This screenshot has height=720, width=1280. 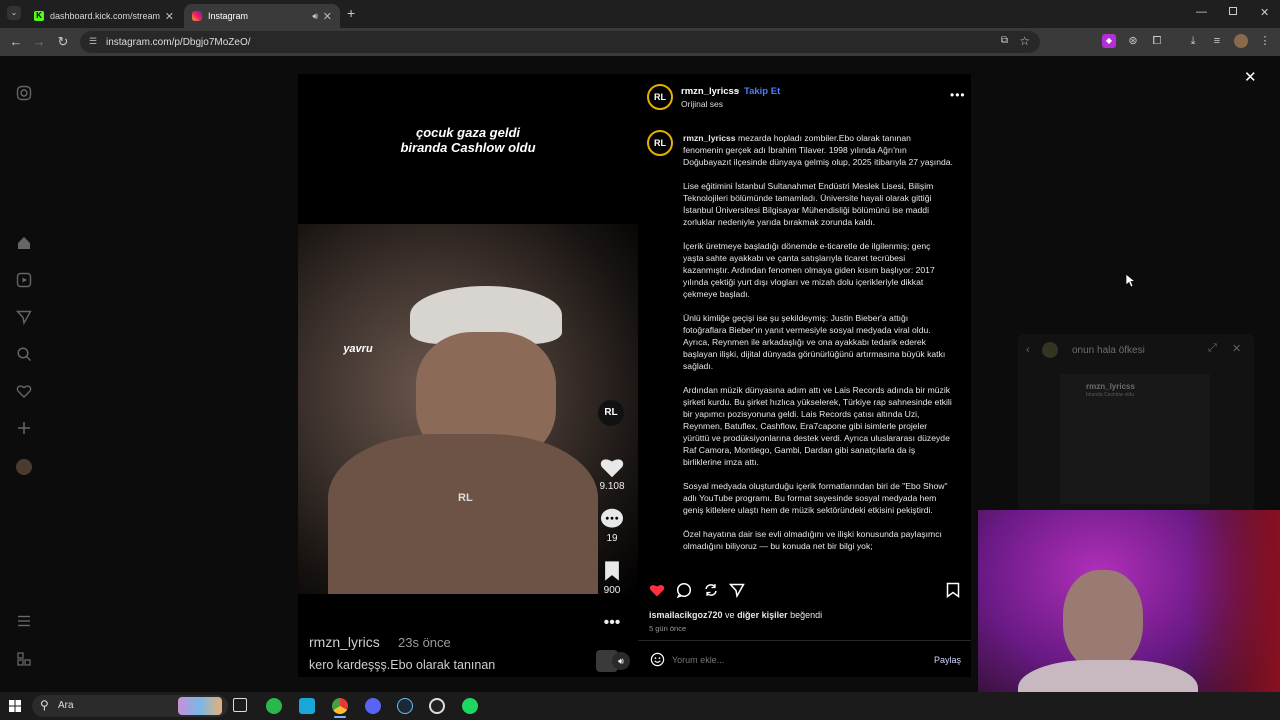 I want to click on body-shape, so click(x=463, y=514).